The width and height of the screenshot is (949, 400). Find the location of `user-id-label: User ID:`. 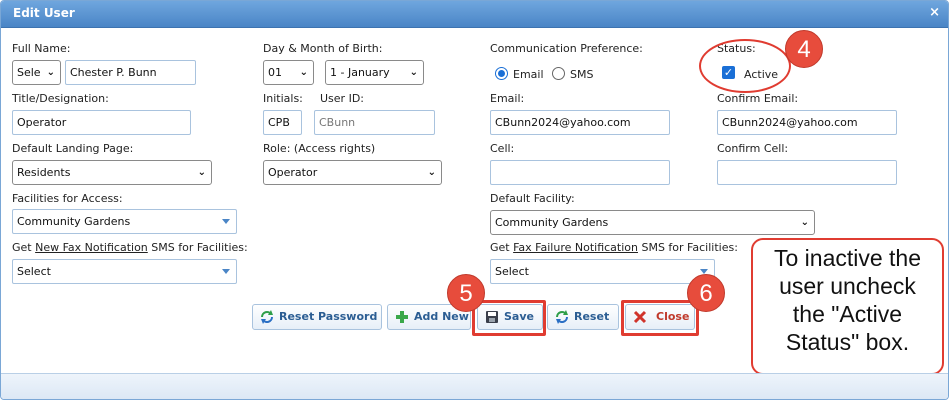

user-id-label: User ID: is located at coordinates (342, 98).